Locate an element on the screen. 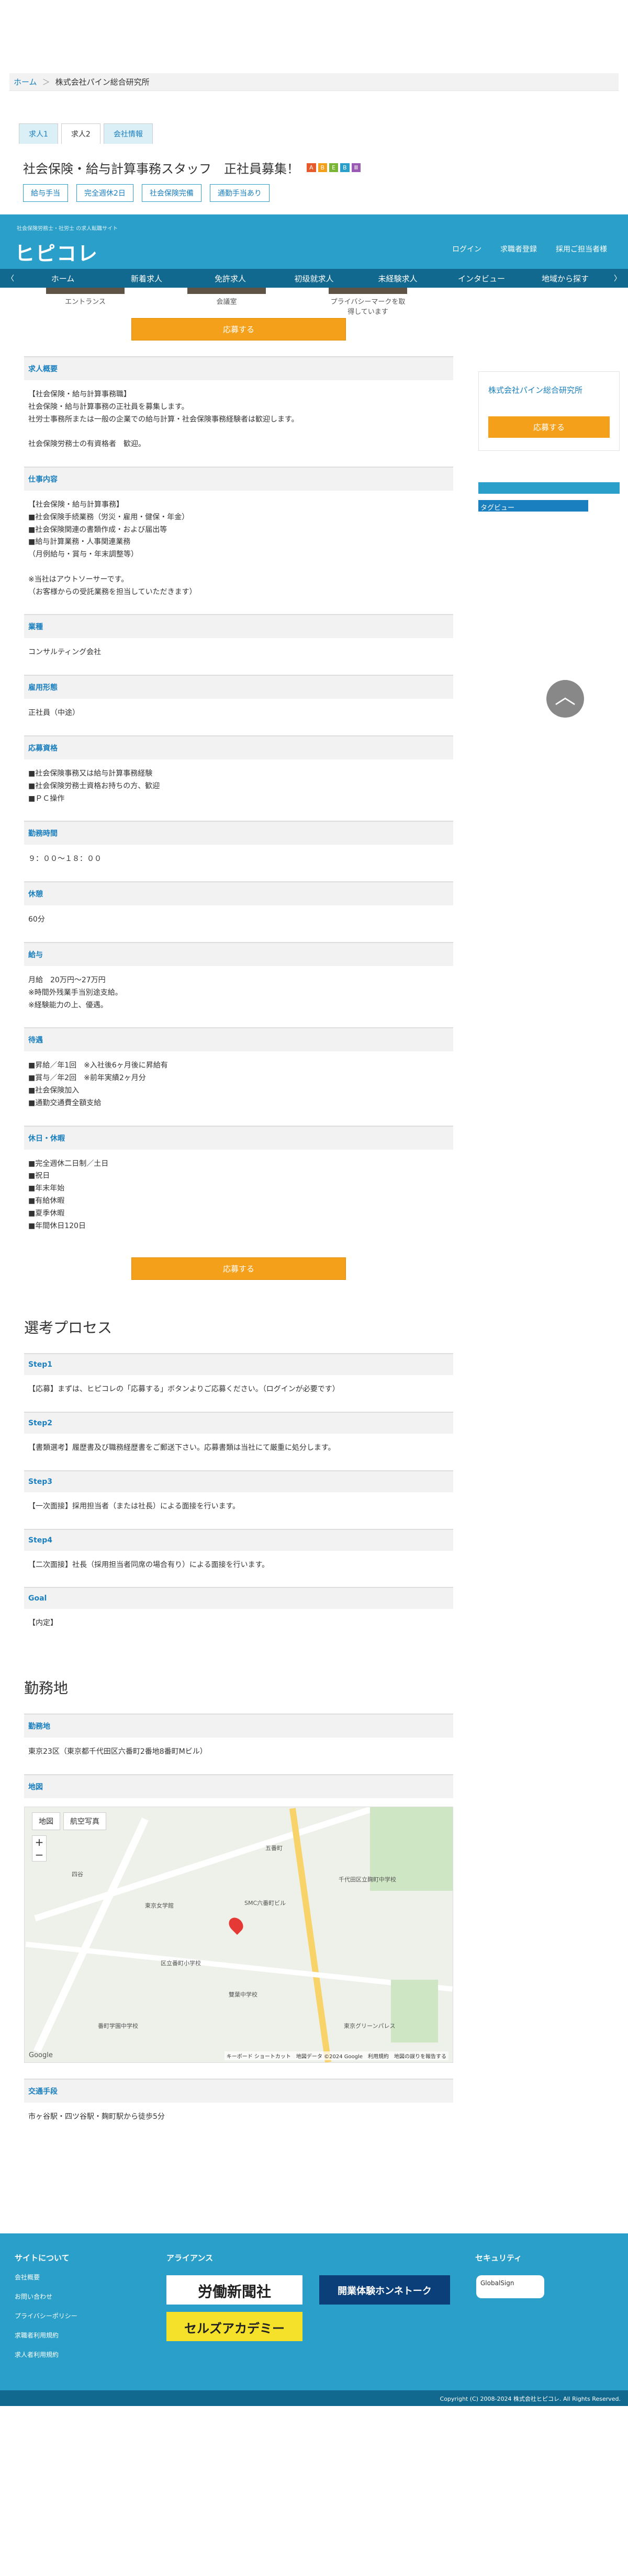 This screenshot has width=628, height=2576. photo-privacy-mark: プライバシーマークを取得しています is located at coordinates (368, 302).